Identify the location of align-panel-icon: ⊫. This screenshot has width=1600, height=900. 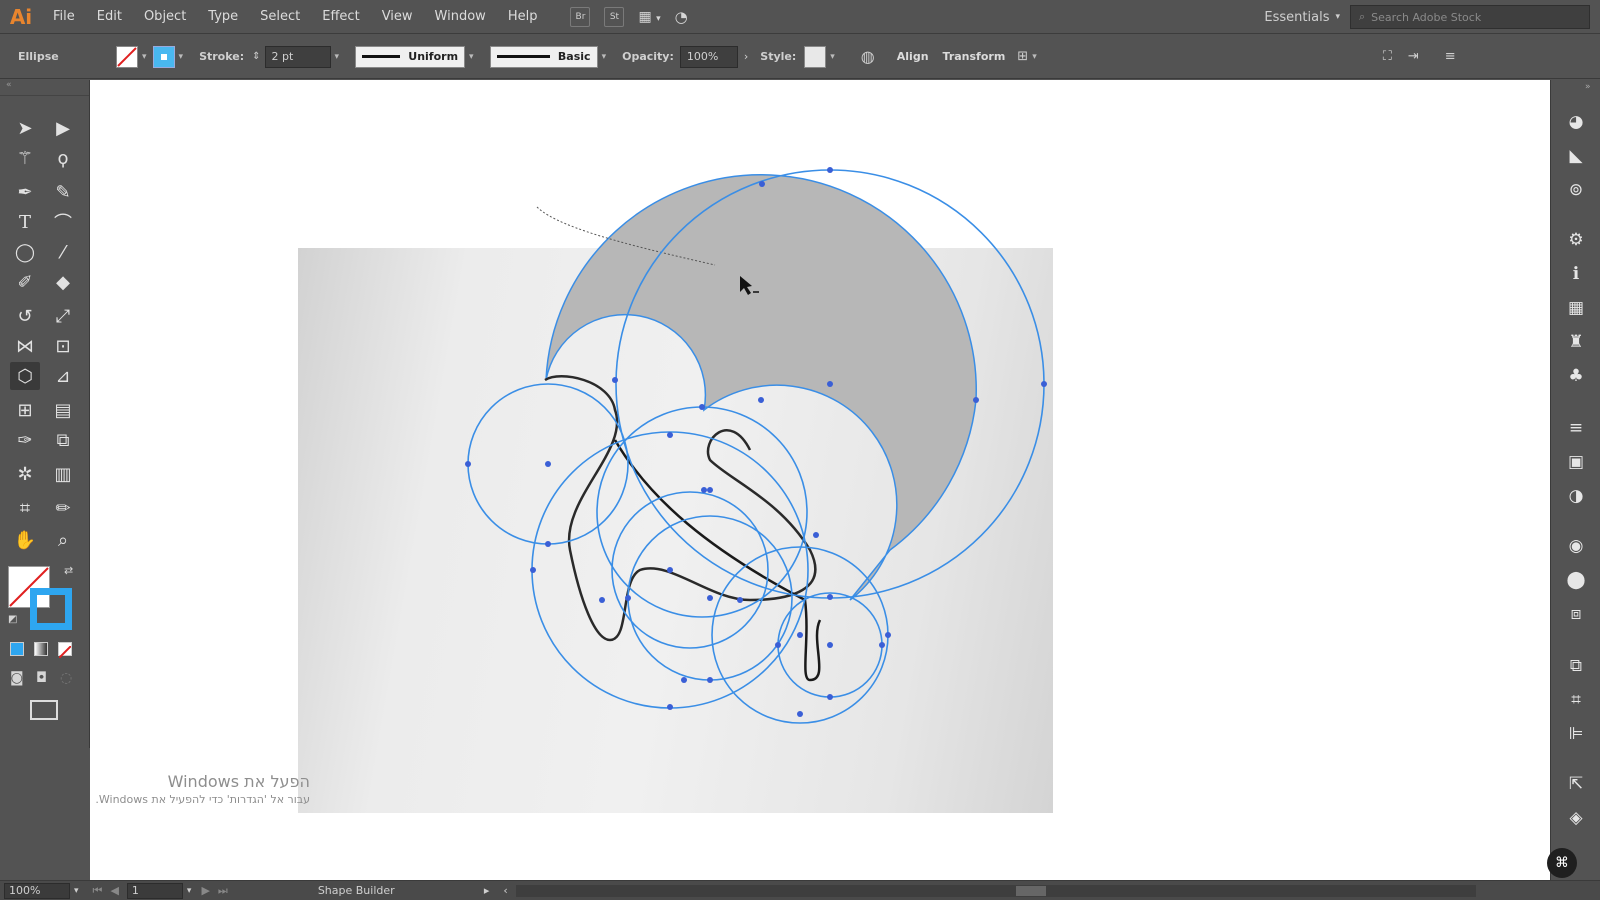
(1576, 734).